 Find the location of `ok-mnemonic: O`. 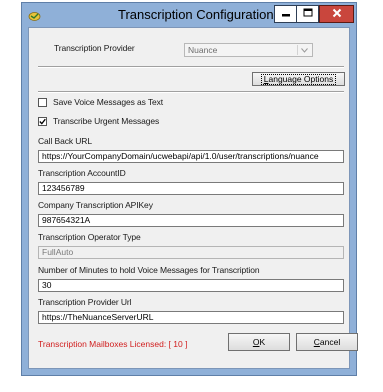

ok-mnemonic: O is located at coordinates (256, 342).